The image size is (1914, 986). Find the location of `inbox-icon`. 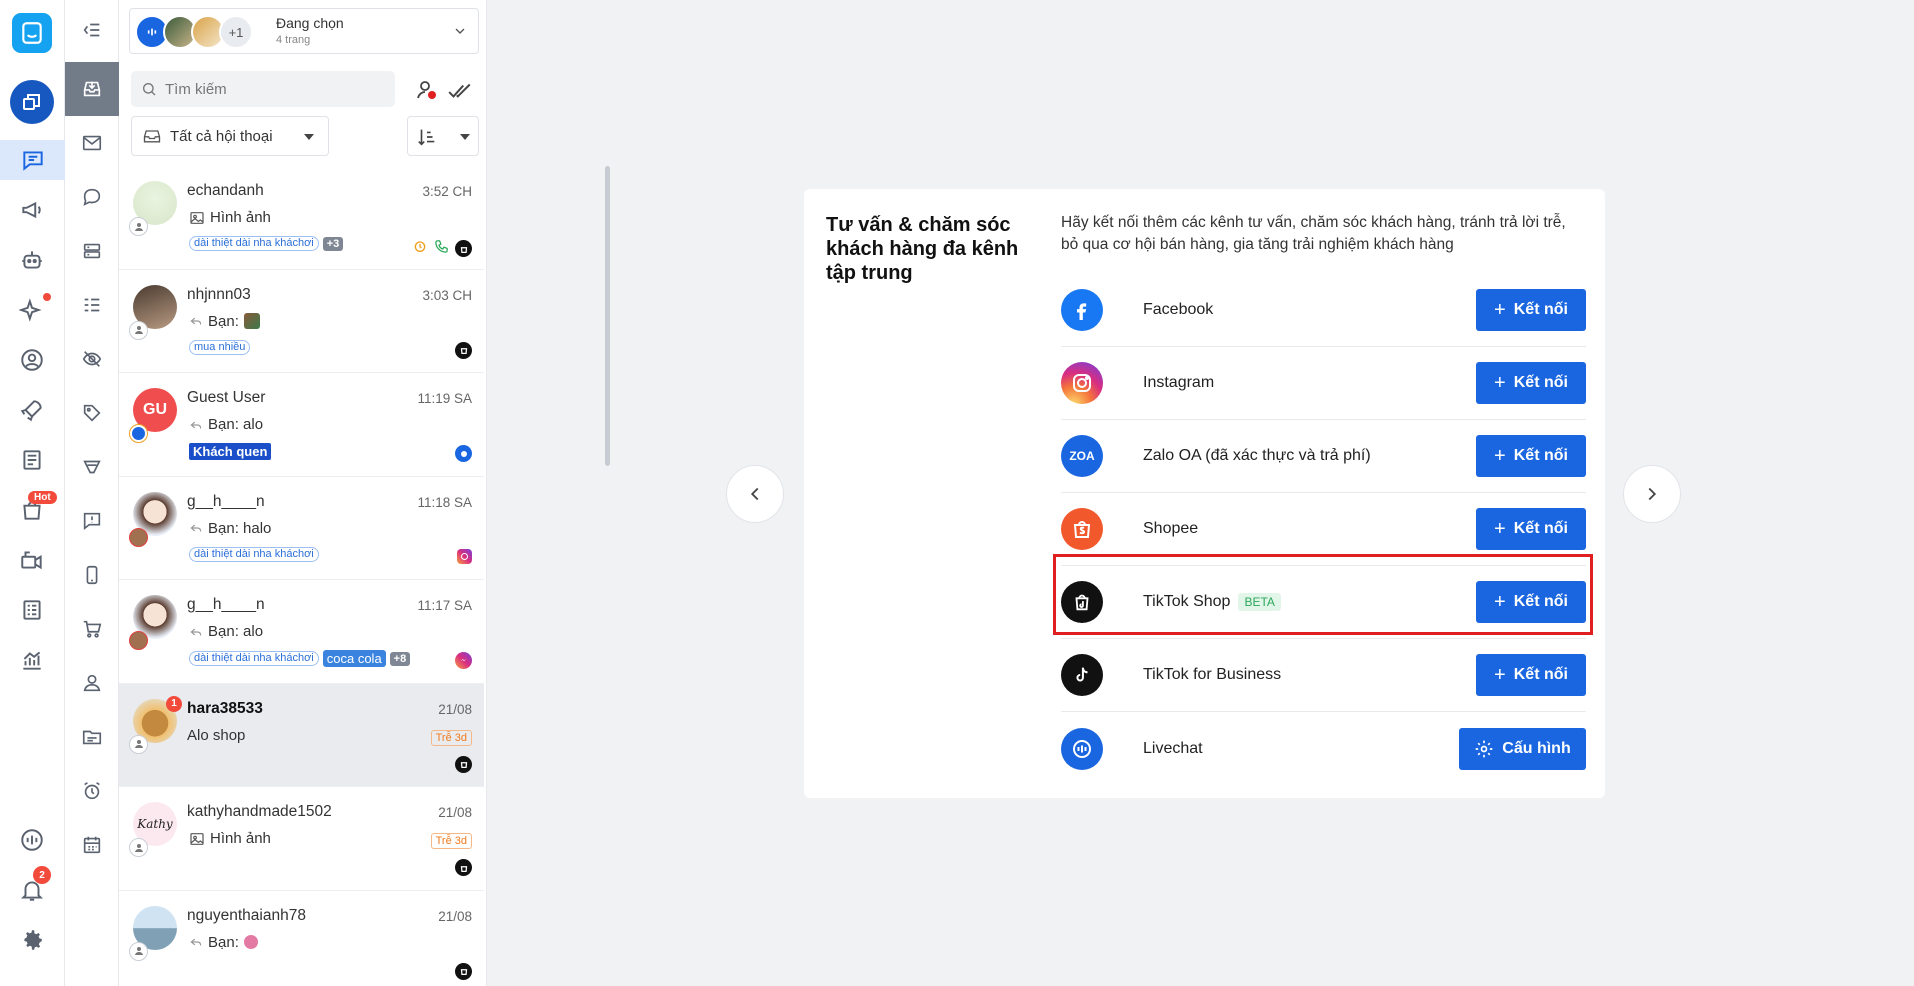

inbox-icon is located at coordinates (92, 89).